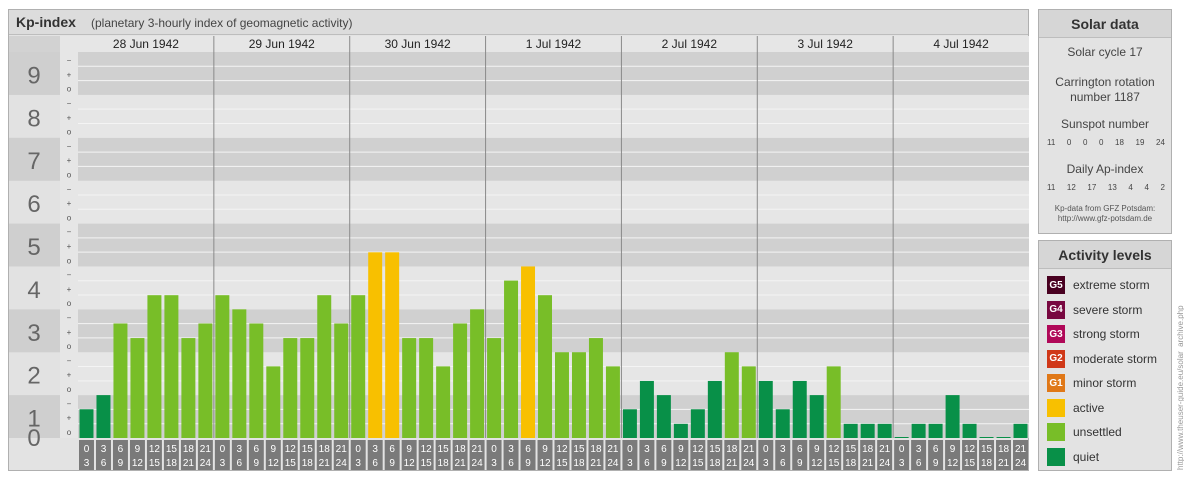 Image resolution: width=1184 pixels, height=480 pixels. I want to click on data-credit-line-2: http://www.gfz-potsdam.de, so click(1105, 218).